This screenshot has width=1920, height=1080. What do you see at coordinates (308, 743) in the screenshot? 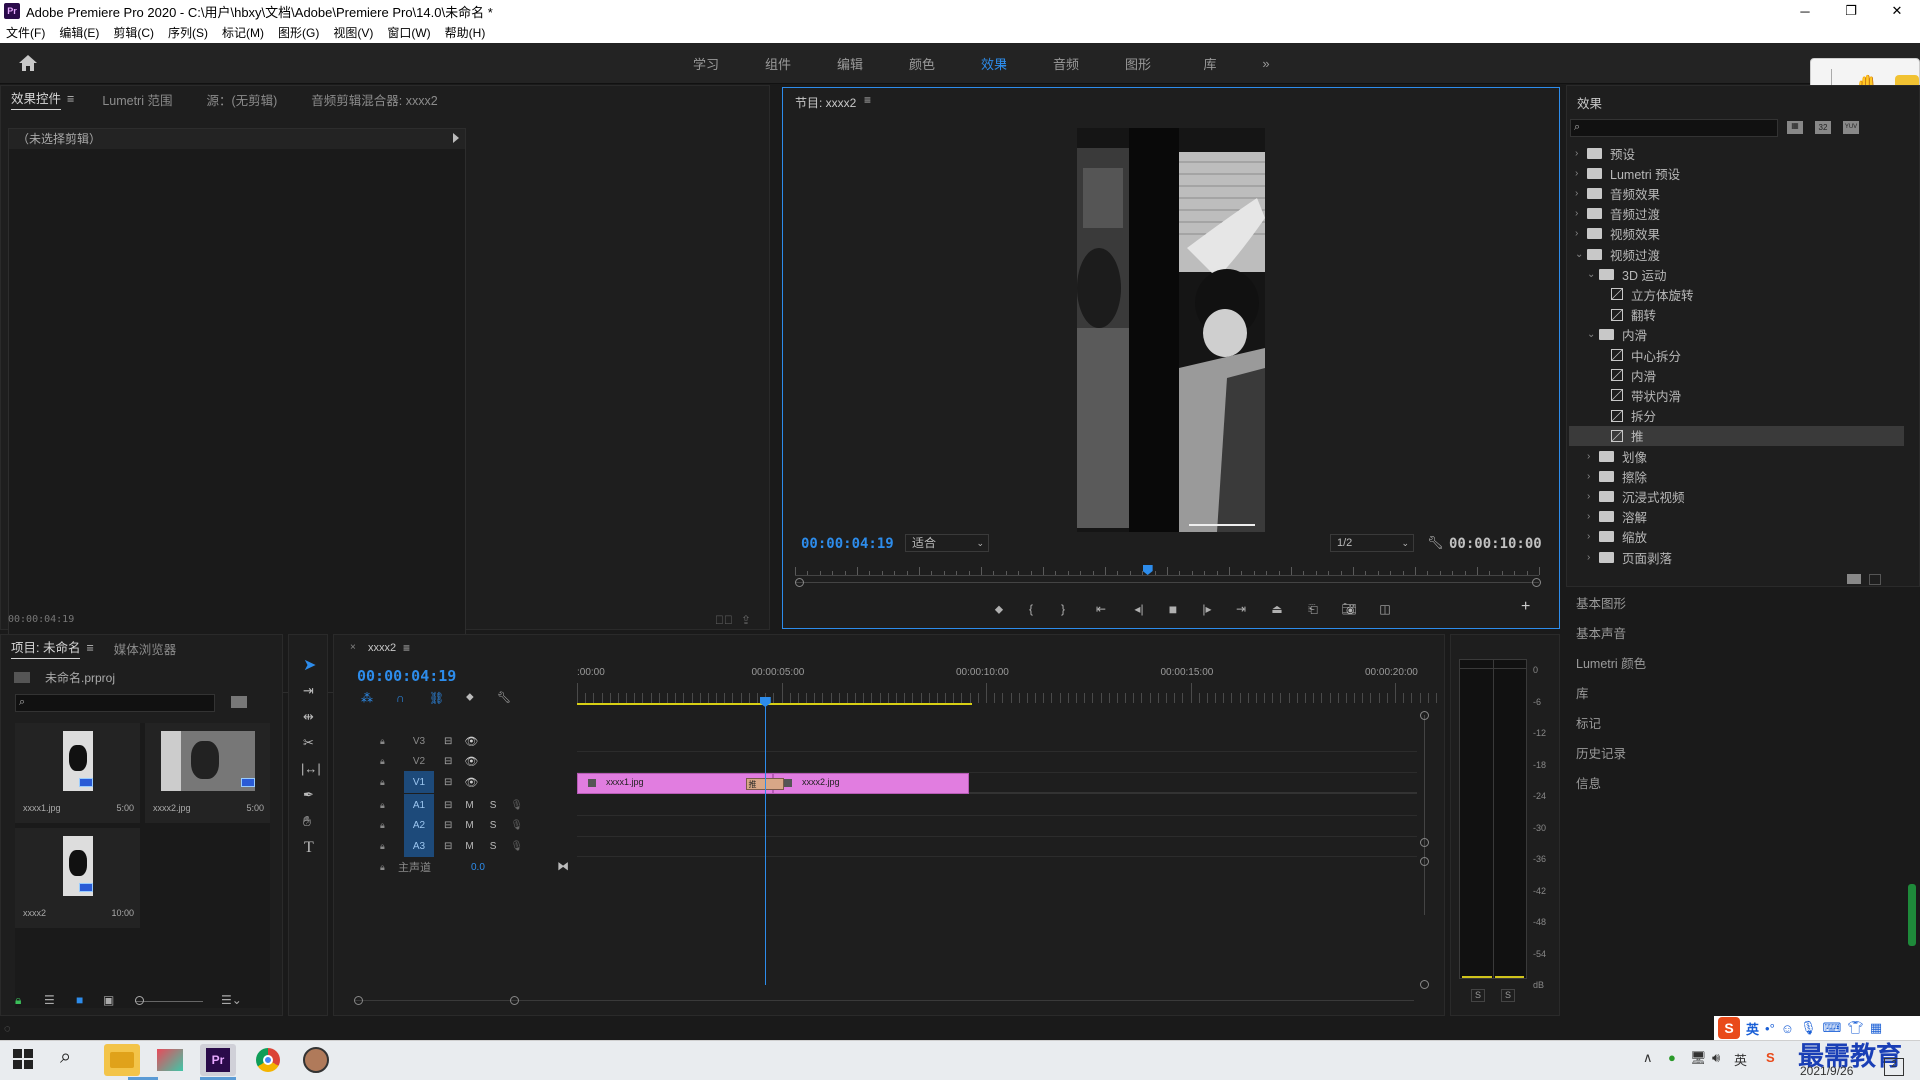
I see `razor-tool-icon: ✂` at bounding box center [308, 743].